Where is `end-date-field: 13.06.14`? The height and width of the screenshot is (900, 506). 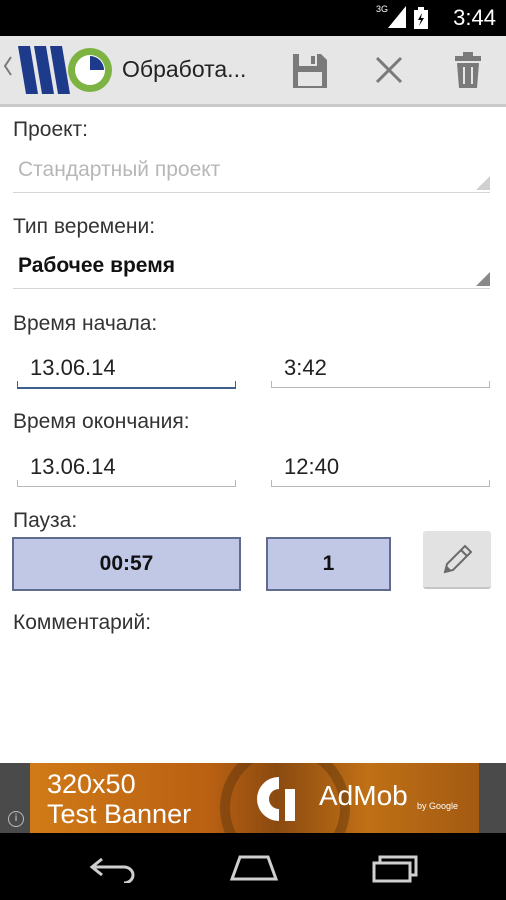
end-date-field: 13.06.14 is located at coordinates (126, 467).